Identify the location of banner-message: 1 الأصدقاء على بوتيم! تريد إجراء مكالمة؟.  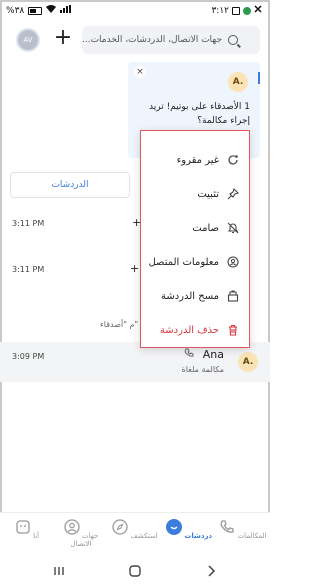
(199, 114).